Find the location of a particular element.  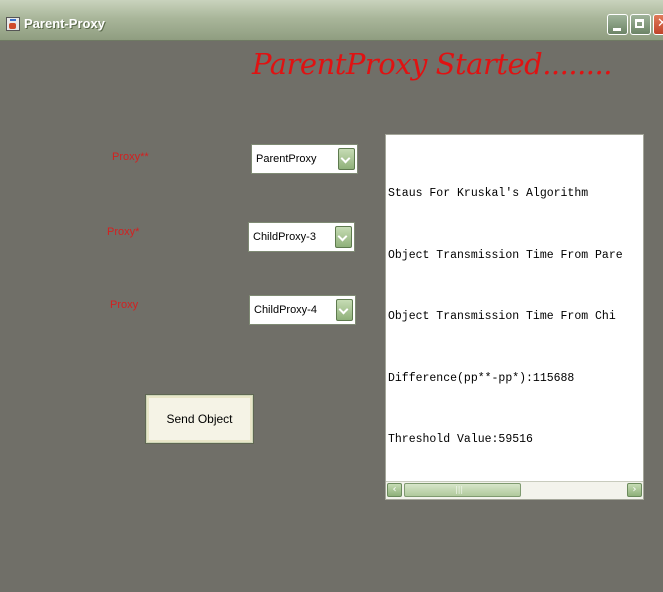

send-object-button: Send Object is located at coordinates (199, 419).